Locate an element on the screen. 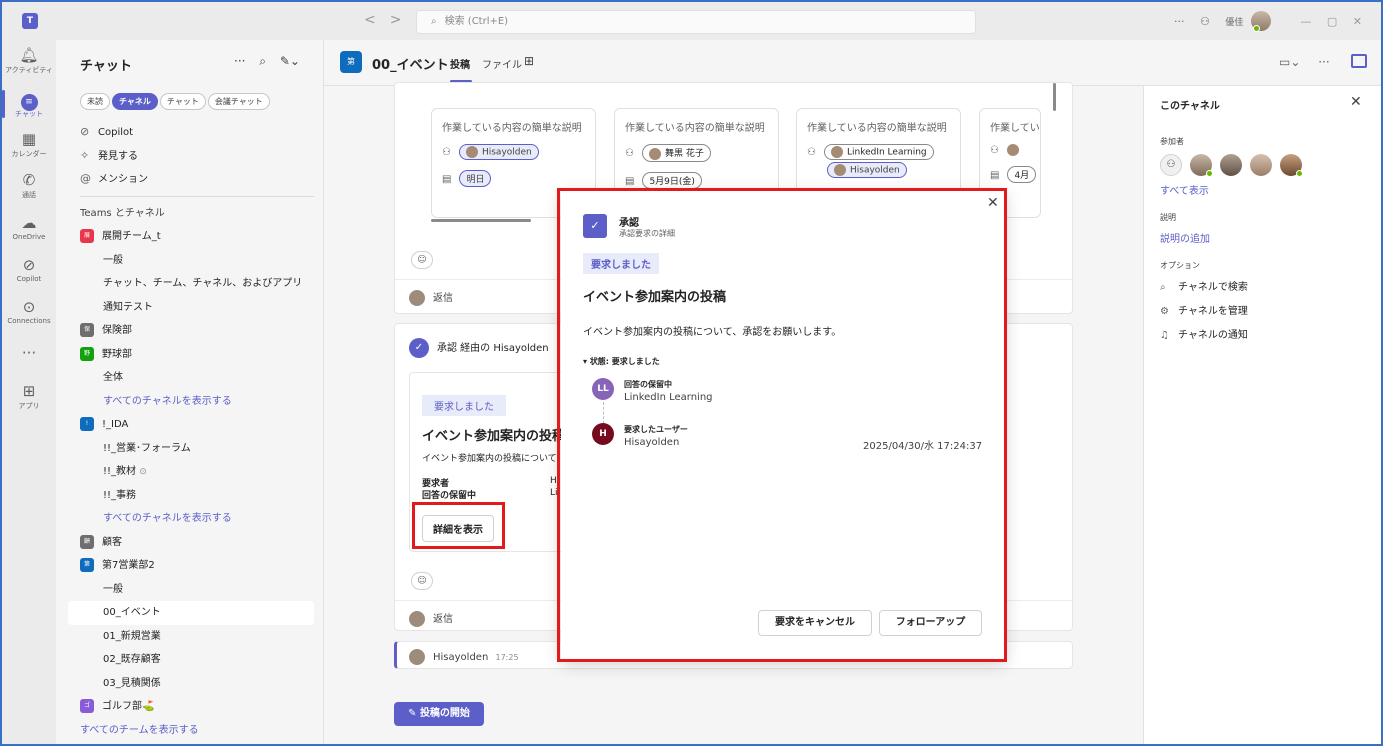 This screenshot has height=746, width=1383. assignee-chip: 舞黒 花子 is located at coordinates (676, 153).